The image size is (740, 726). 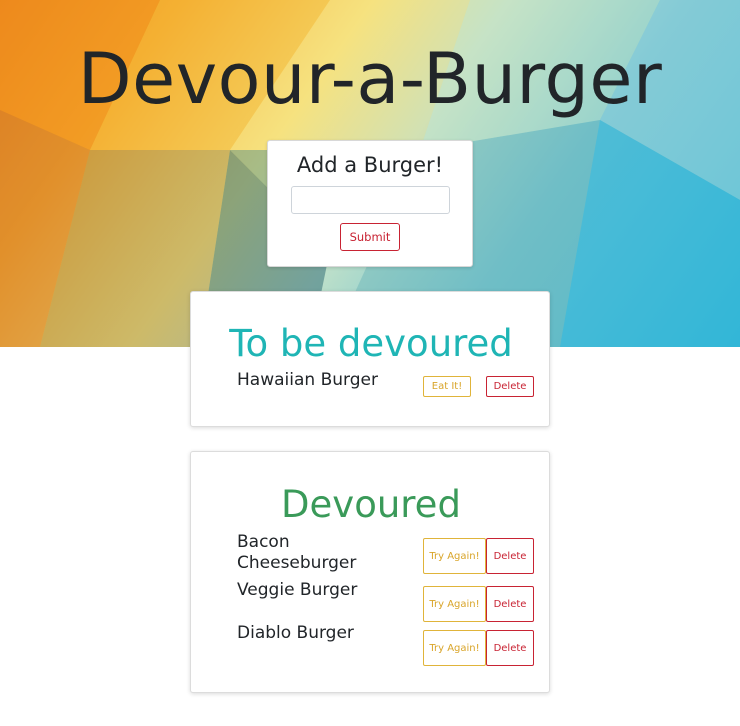 What do you see at coordinates (297, 590) in the screenshot?
I see `burger-name: Veggie Burger` at bounding box center [297, 590].